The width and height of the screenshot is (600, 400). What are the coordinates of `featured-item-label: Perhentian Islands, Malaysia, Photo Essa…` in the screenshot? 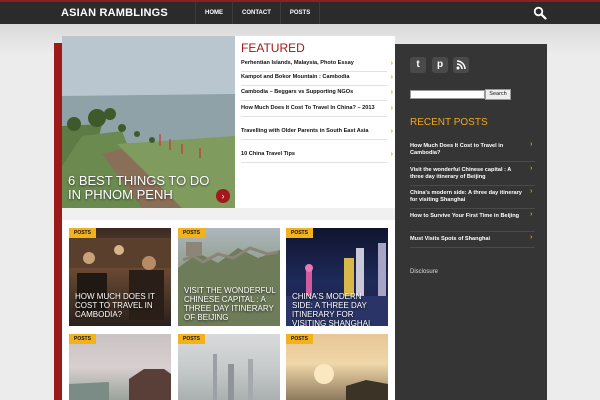 It's located at (297, 63).